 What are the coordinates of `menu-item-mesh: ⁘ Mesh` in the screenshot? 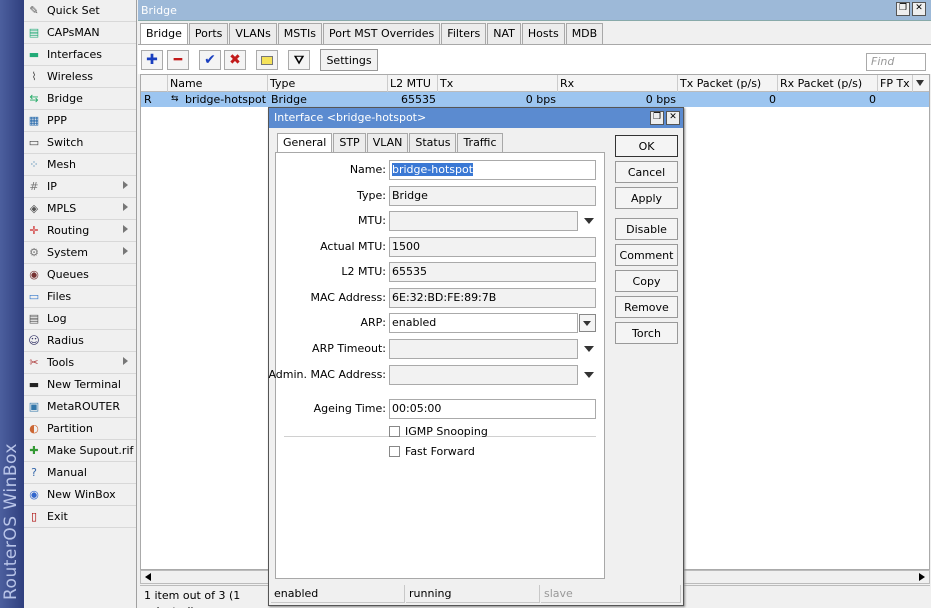 It's located at (80, 165).